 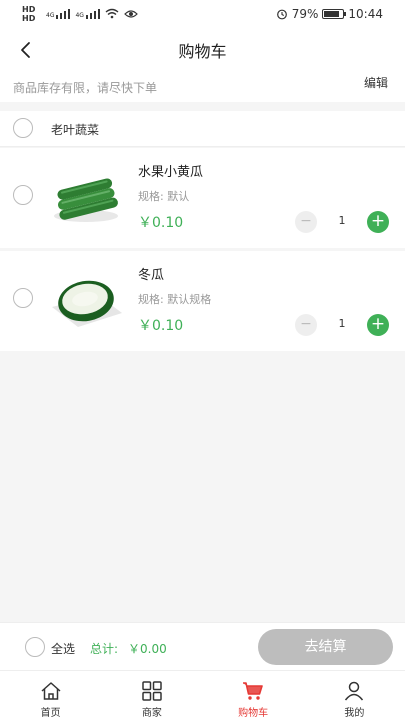 I want to click on shop-header: 老叶蔬菜, so click(x=202, y=129).